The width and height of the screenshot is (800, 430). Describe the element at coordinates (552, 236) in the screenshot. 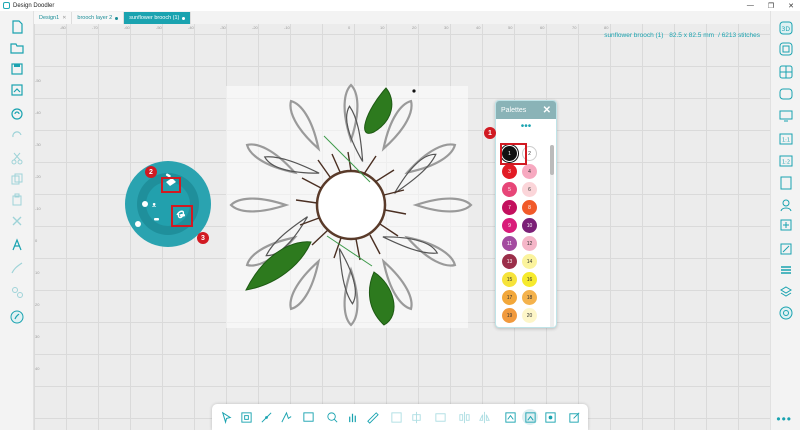

I see `palettes-scrollbar` at that location.